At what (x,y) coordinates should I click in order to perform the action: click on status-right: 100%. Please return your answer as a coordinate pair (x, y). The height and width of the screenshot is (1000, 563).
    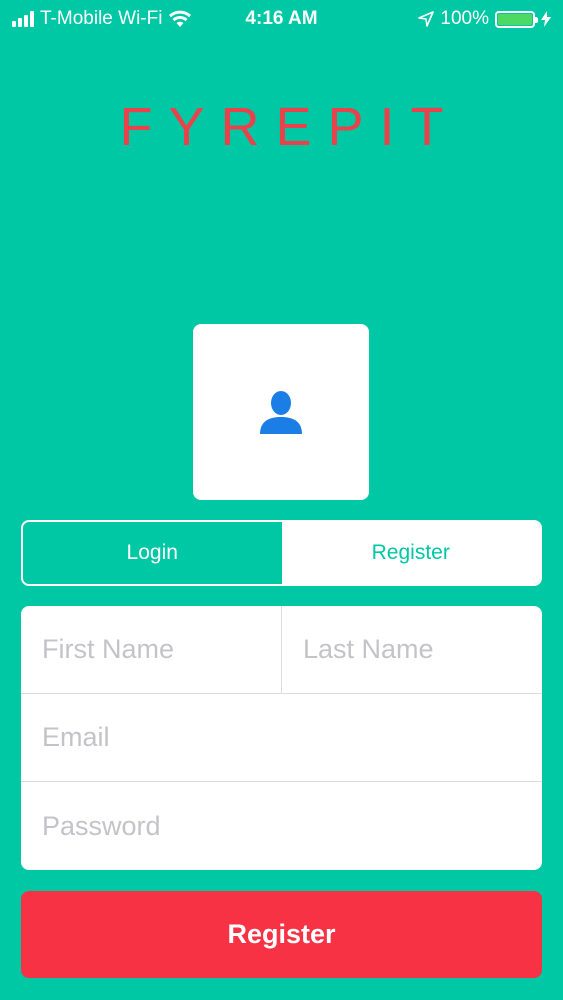
    Looking at the image, I should click on (484, 19).